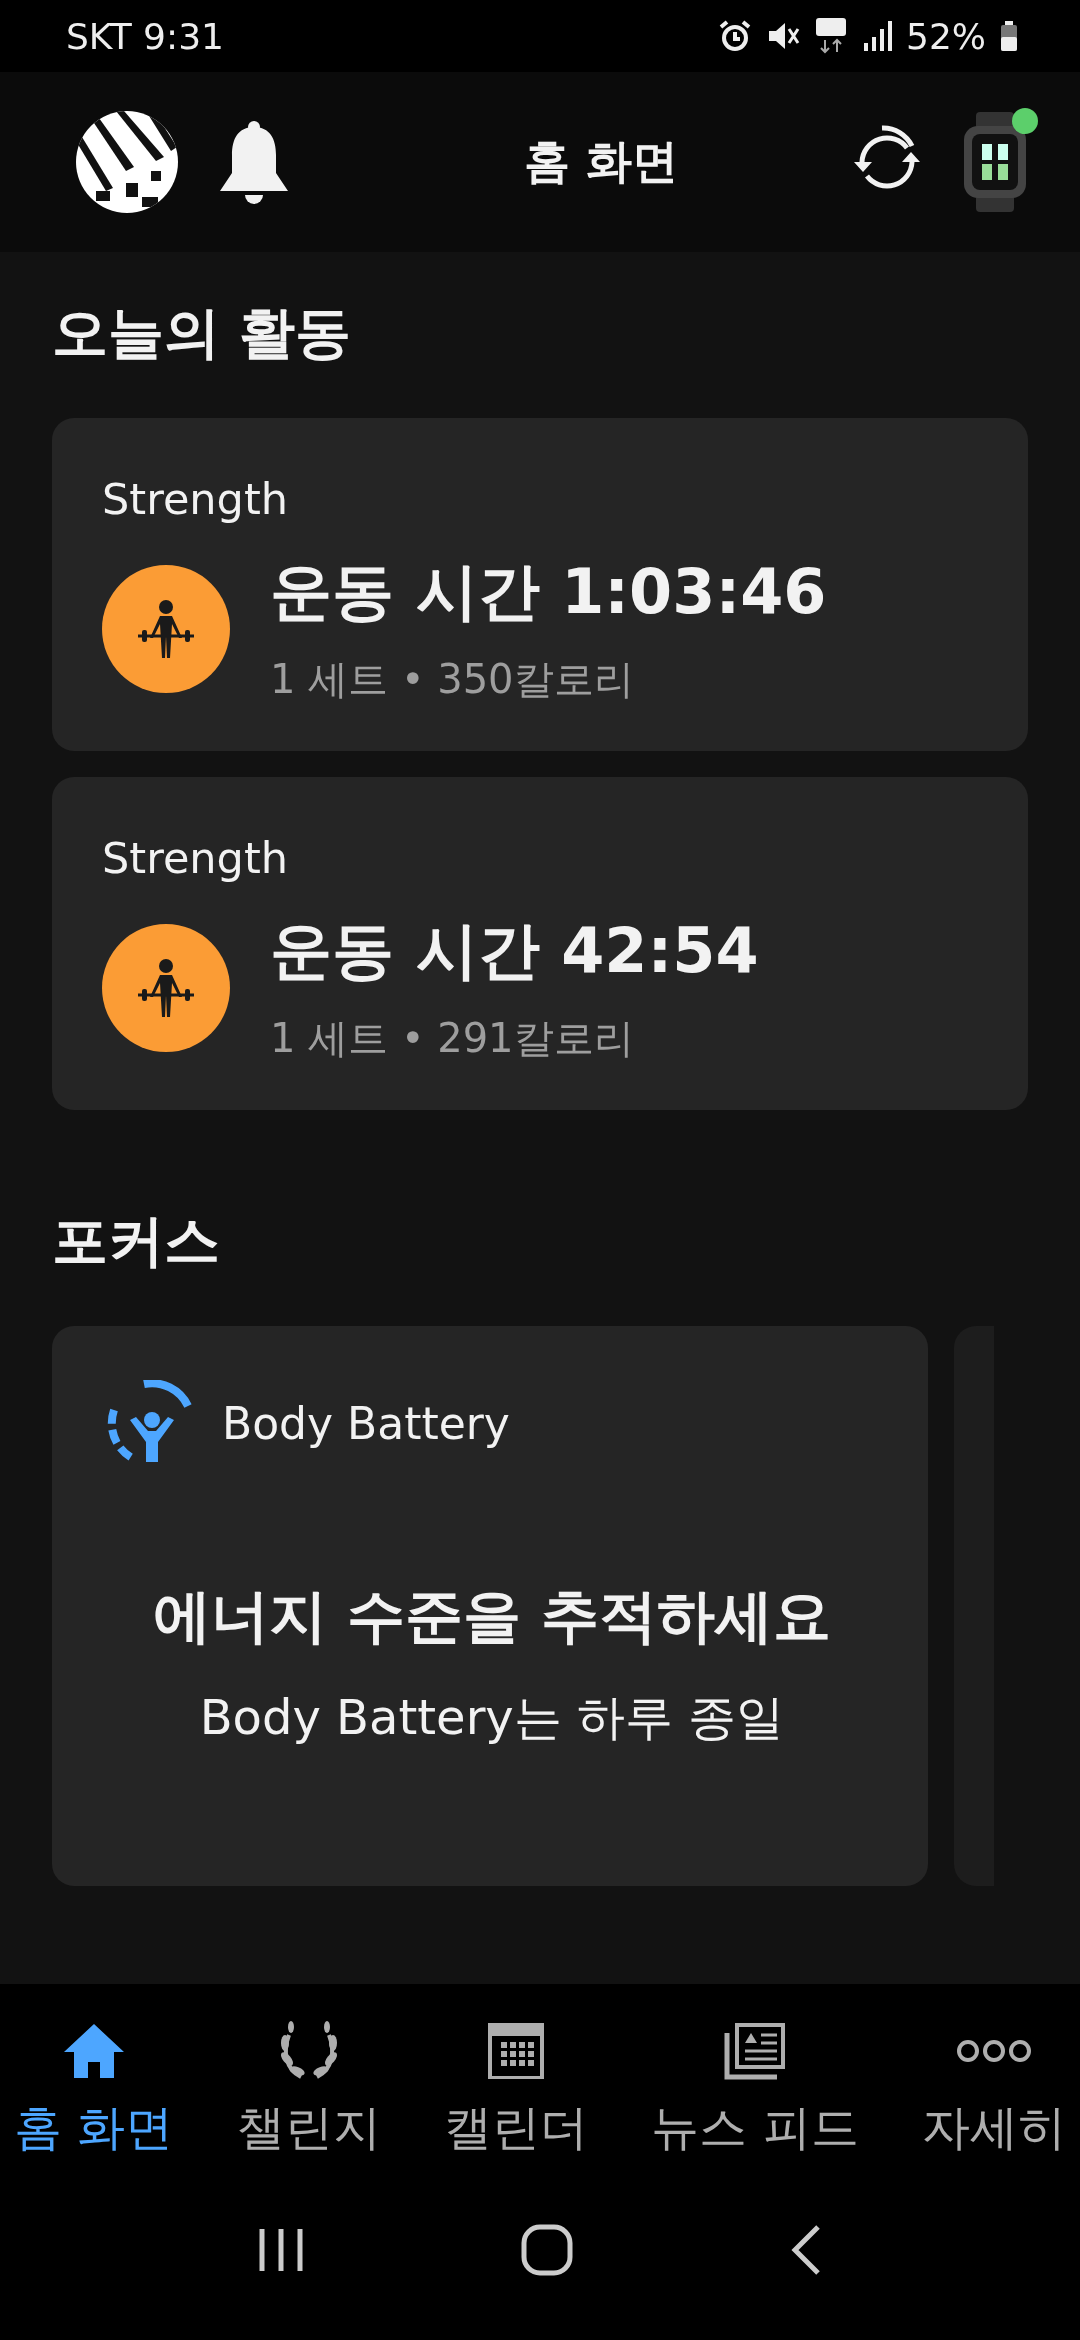  What do you see at coordinates (308, 2051) in the screenshot?
I see `laurel-icon` at bounding box center [308, 2051].